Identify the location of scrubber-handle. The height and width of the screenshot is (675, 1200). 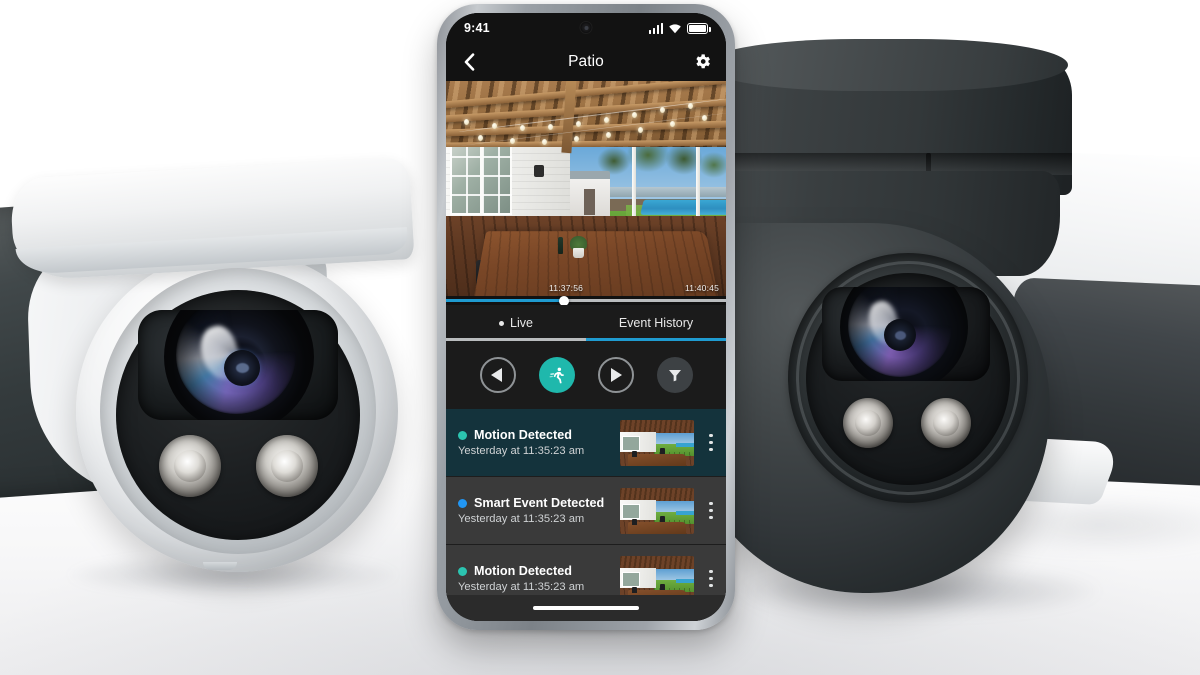
(563, 300).